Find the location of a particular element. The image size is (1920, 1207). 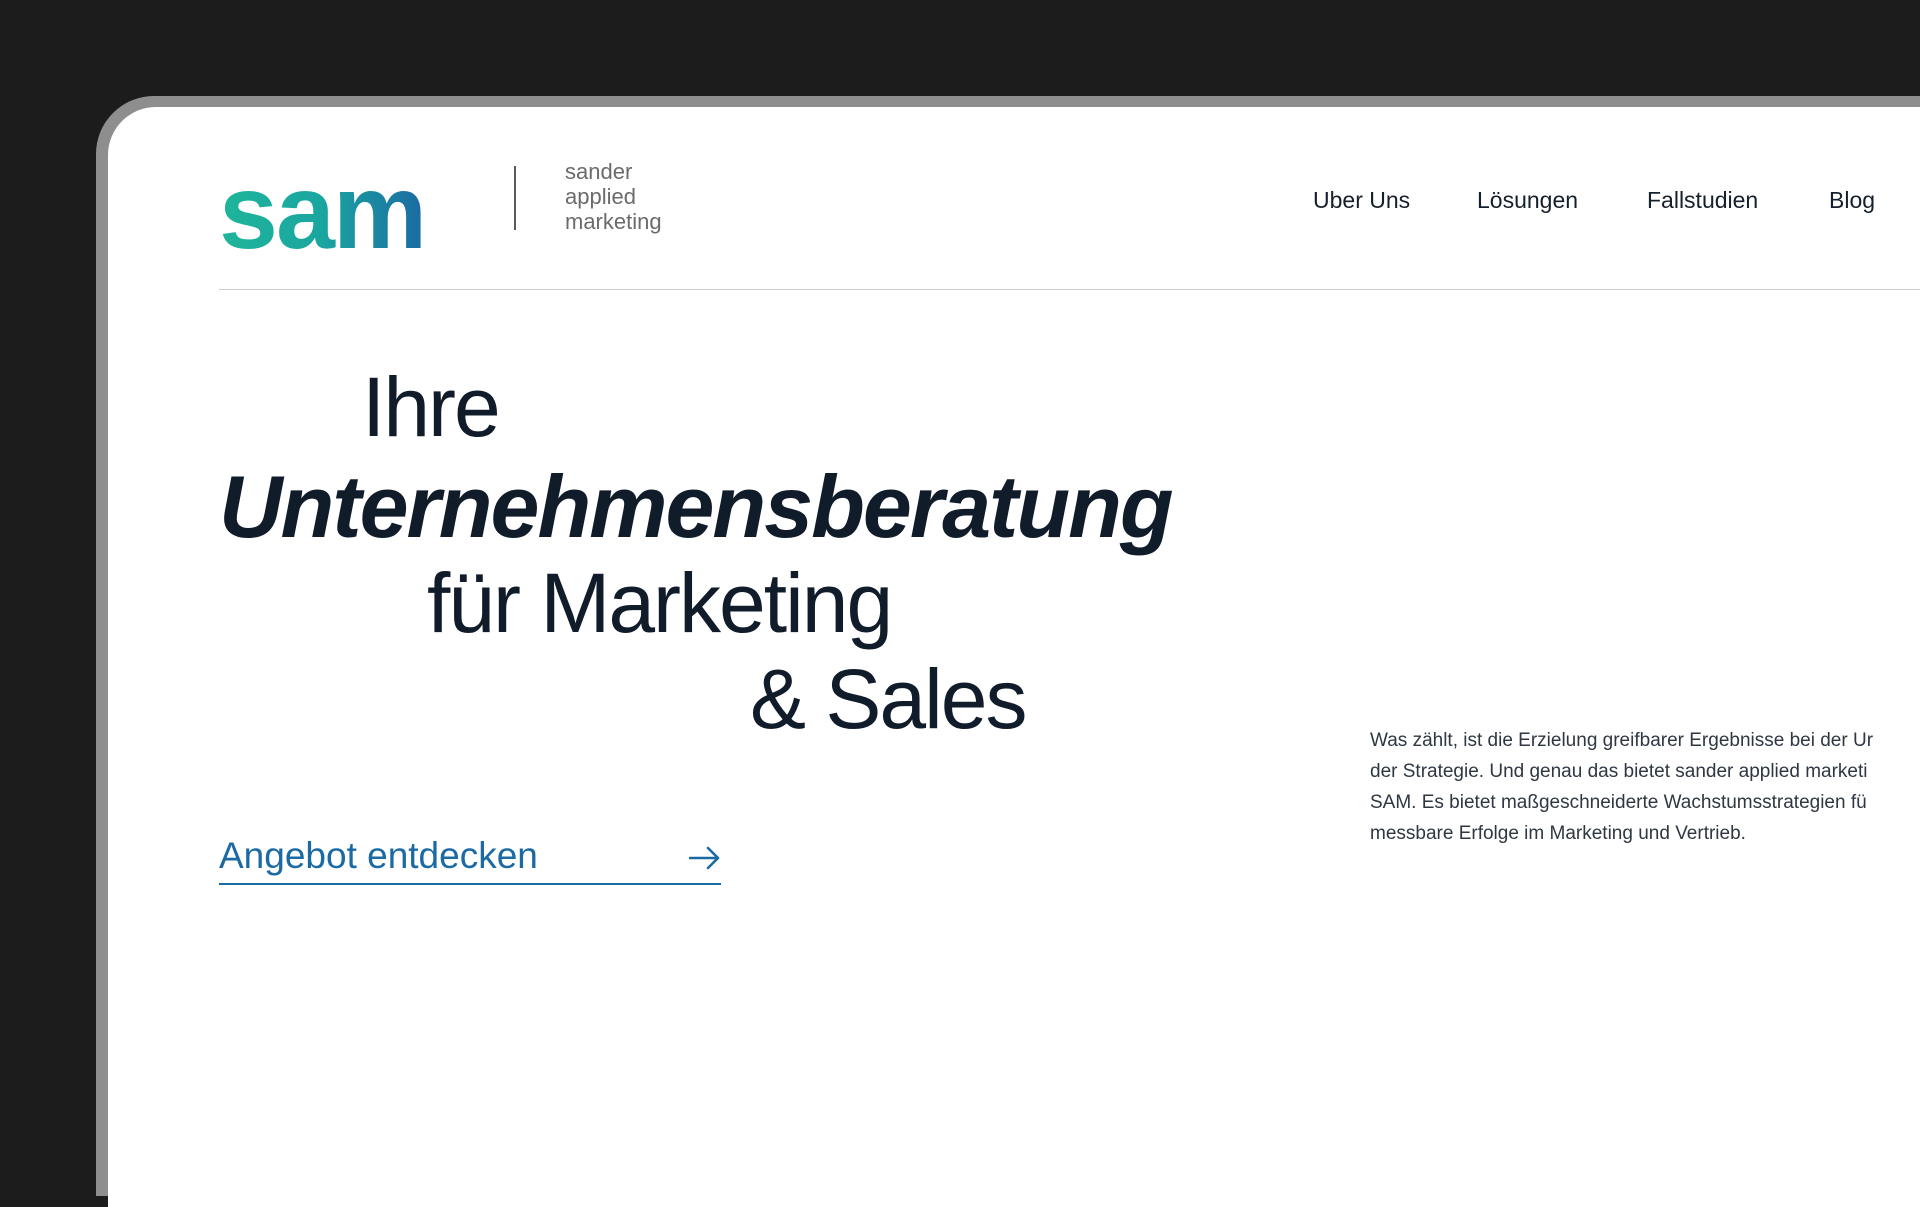

discover-offer-label: Angebot entdecken is located at coordinates (378, 855).